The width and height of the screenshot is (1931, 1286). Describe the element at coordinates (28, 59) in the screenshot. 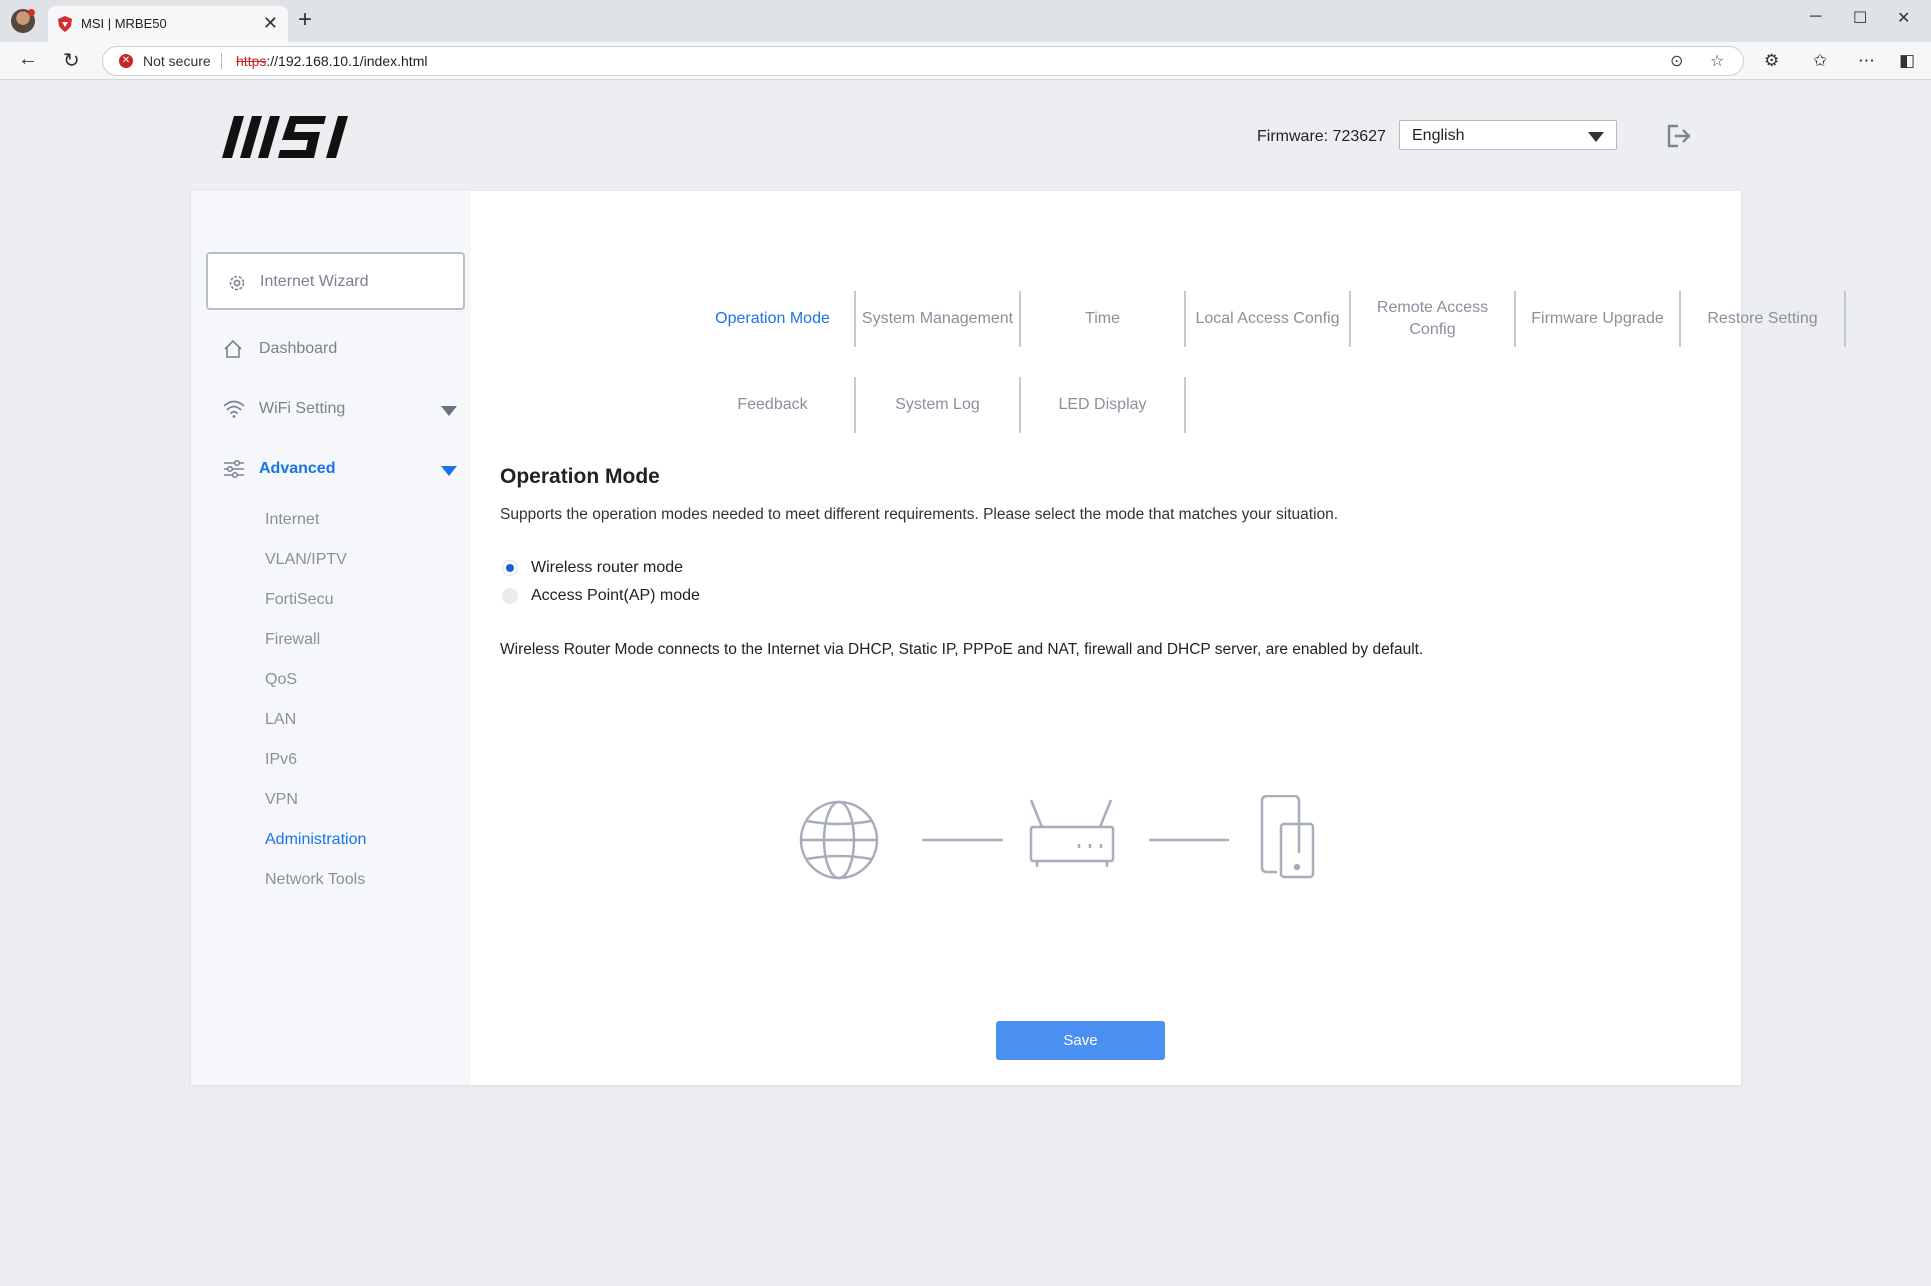

I see `back-icon: ←` at that location.